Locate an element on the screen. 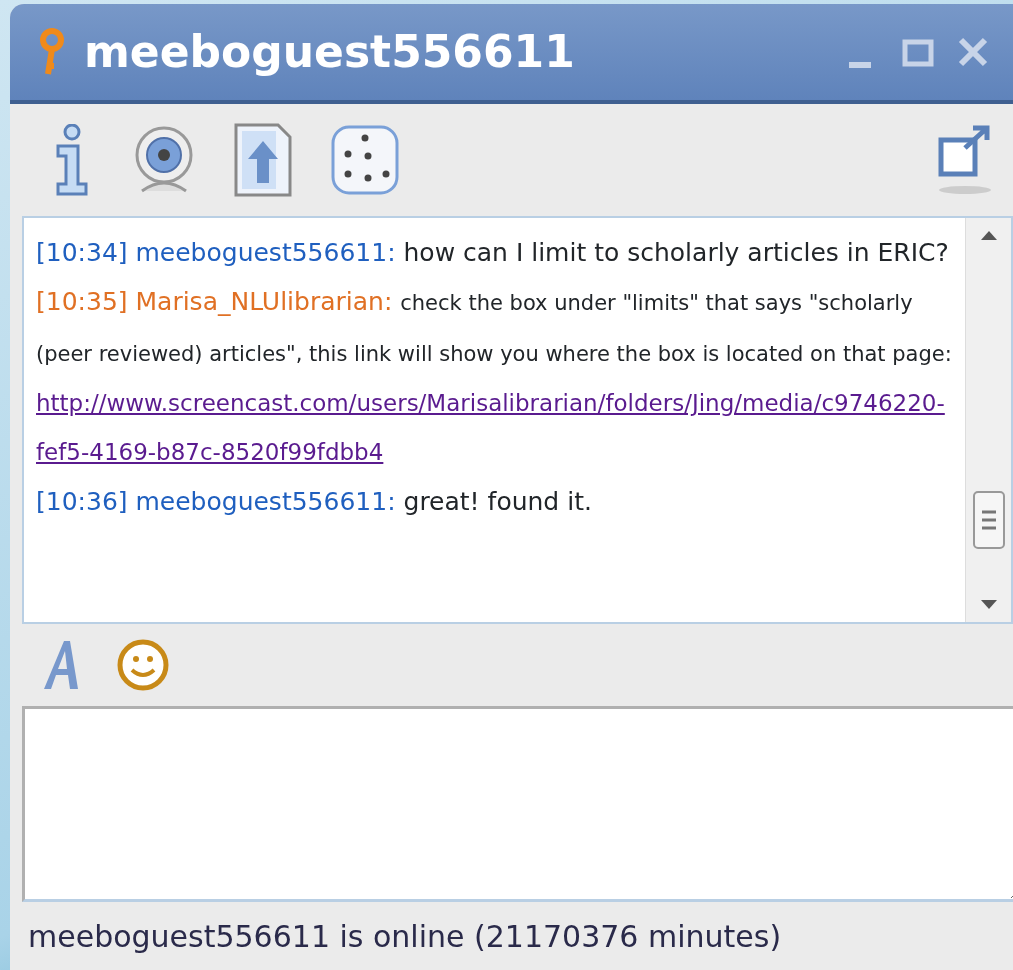  smiley-icon is located at coordinates (143, 665).